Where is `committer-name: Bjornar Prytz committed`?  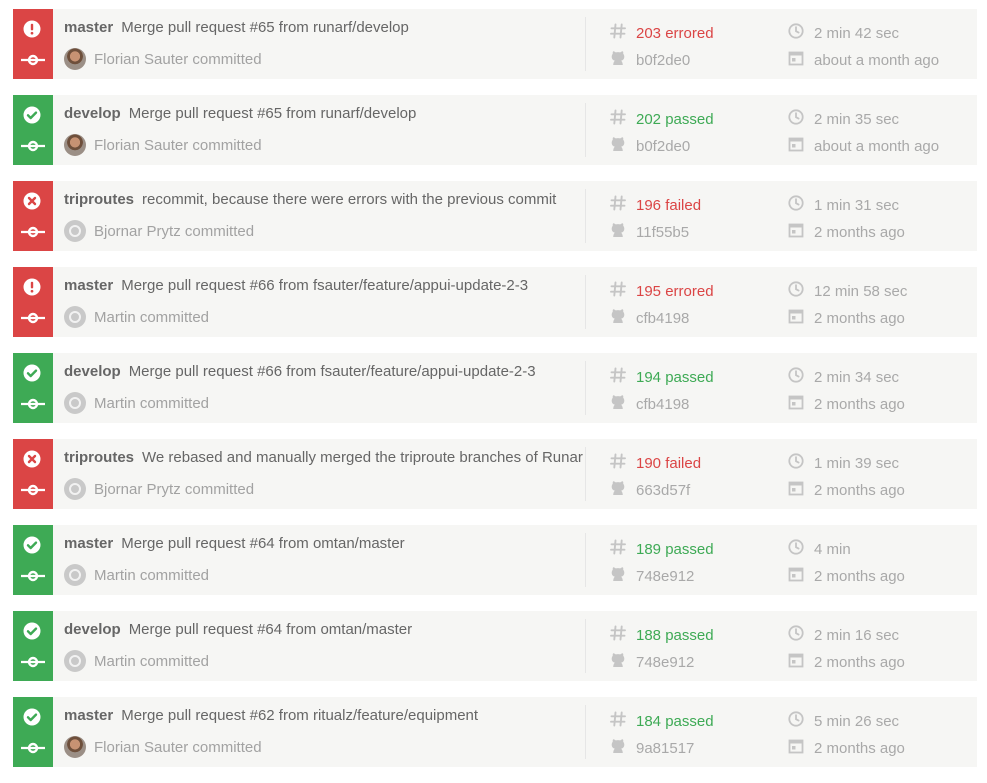 committer-name: Bjornar Prytz committed is located at coordinates (174, 231).